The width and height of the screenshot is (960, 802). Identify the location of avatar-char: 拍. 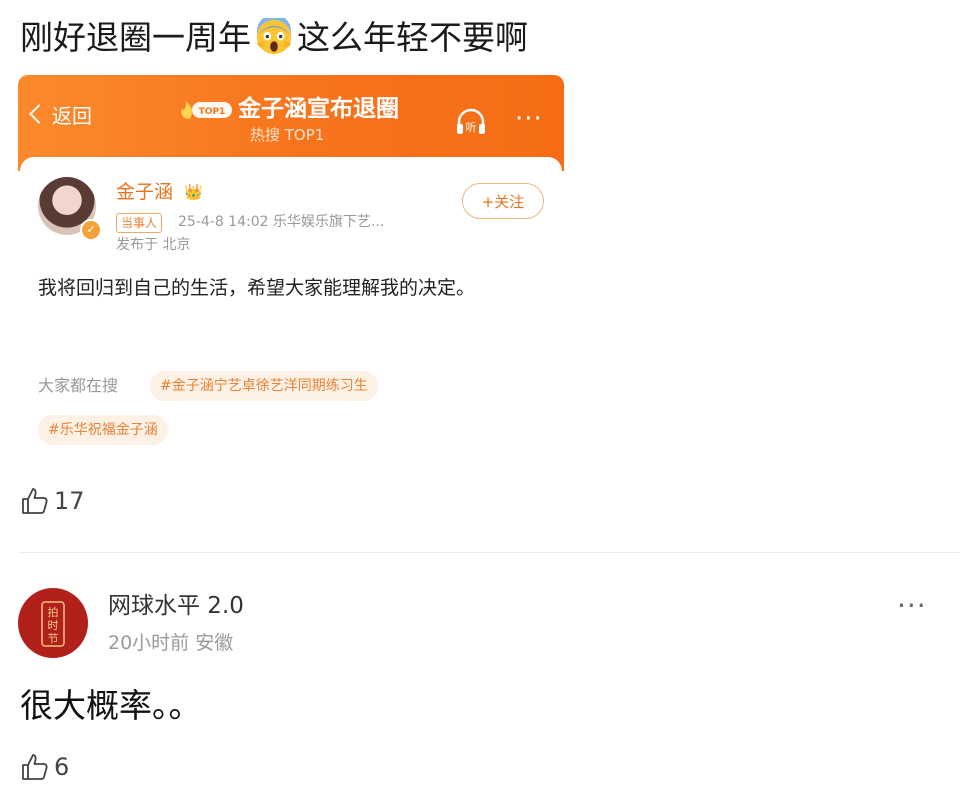
(53, 612).